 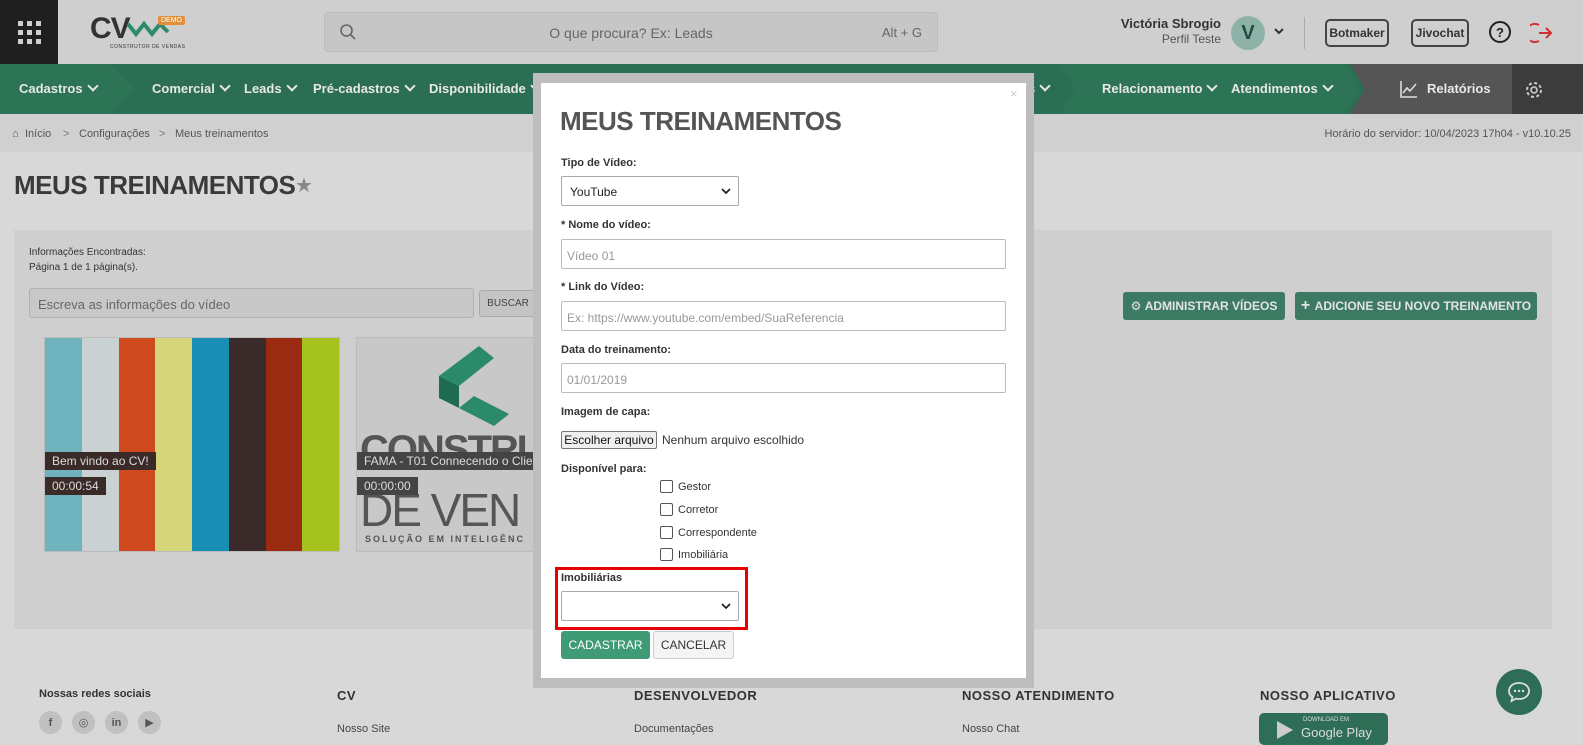 What do you see at coordinates (38, 134) in the screenshot?
I see `breadcrumb-item-inicio: Início` at bounding box center [38, 134].